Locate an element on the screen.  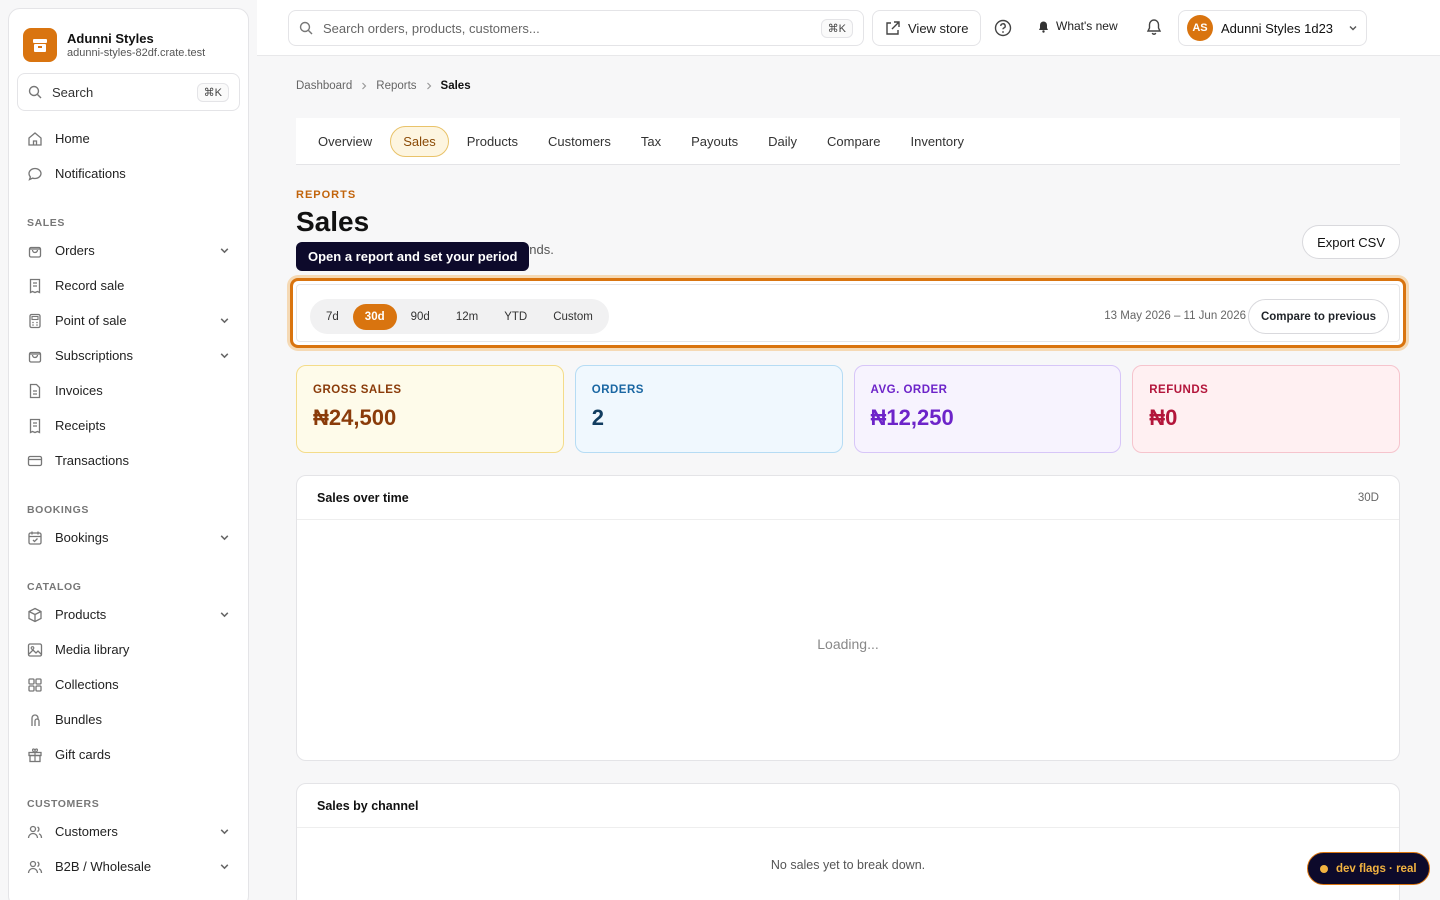
sidebar-item-label: Transactions is located at coordinates (92, 460).